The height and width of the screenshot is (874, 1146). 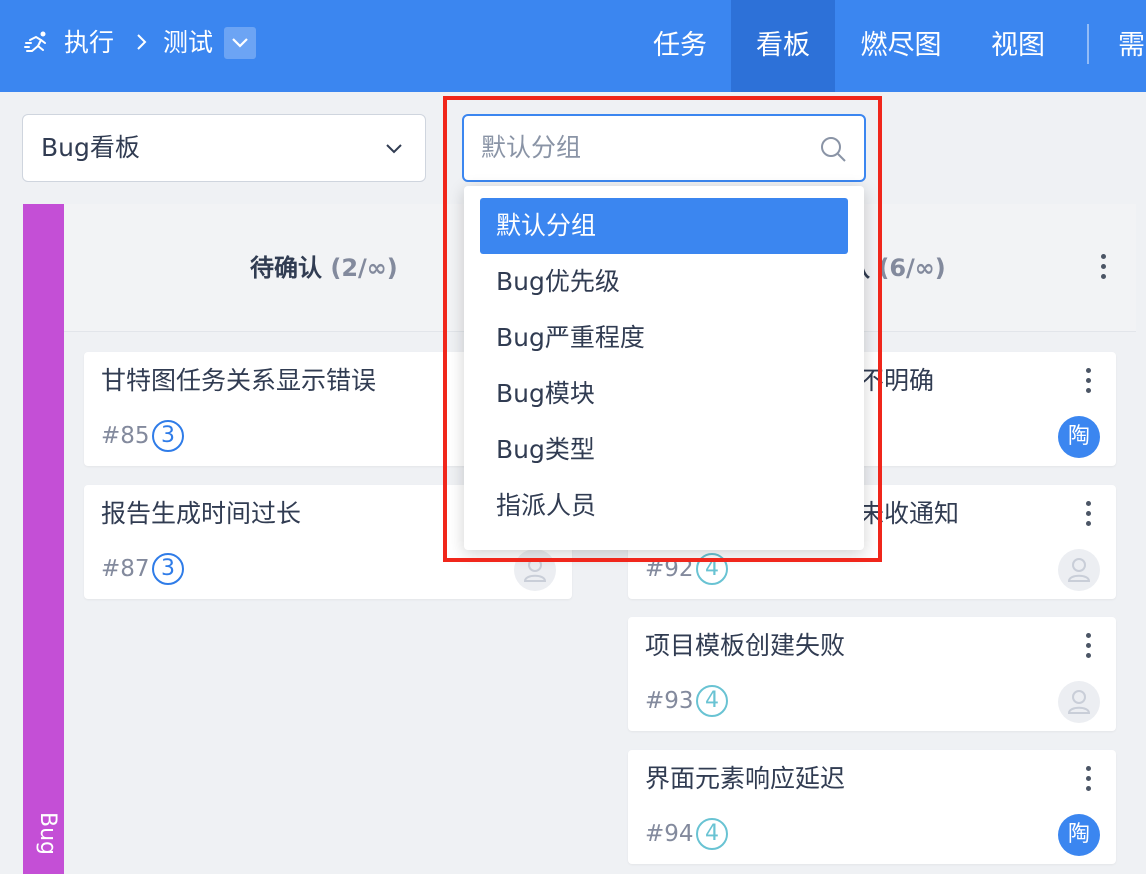 What do you see at coordinates (238, 381) in the screenshot?
I see `card-title: 甘特图任务关系显示错误` at bounding box center [238, 381].